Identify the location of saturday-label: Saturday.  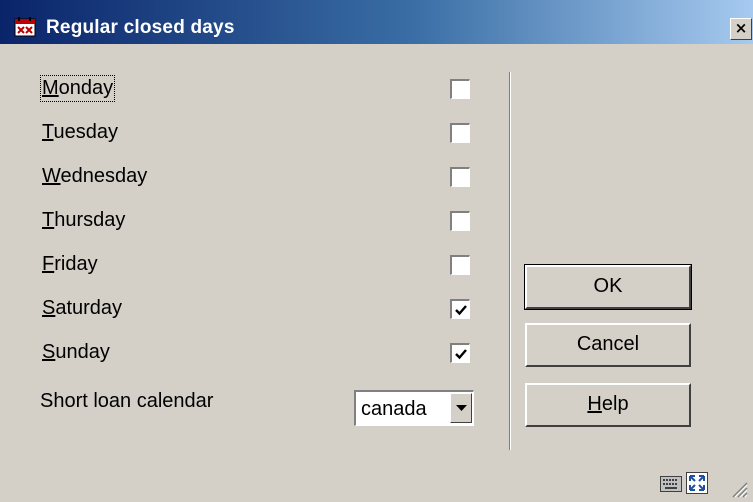
(82, 308).